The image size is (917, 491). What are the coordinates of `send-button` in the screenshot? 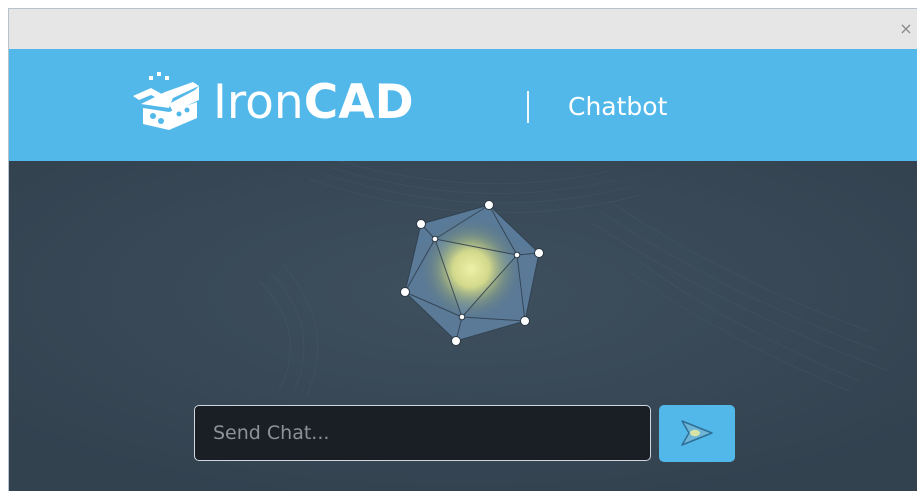 It's located at (697, 433).